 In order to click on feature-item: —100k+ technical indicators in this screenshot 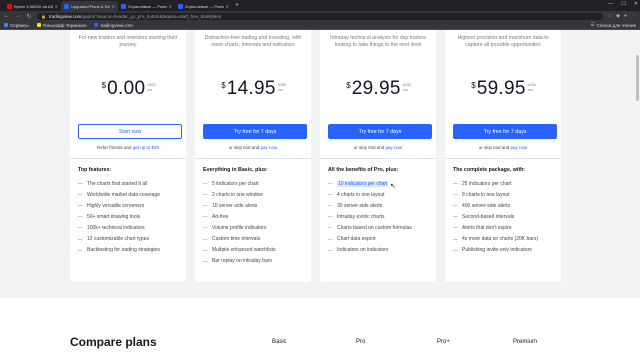, I will do `click(111, 227)`.